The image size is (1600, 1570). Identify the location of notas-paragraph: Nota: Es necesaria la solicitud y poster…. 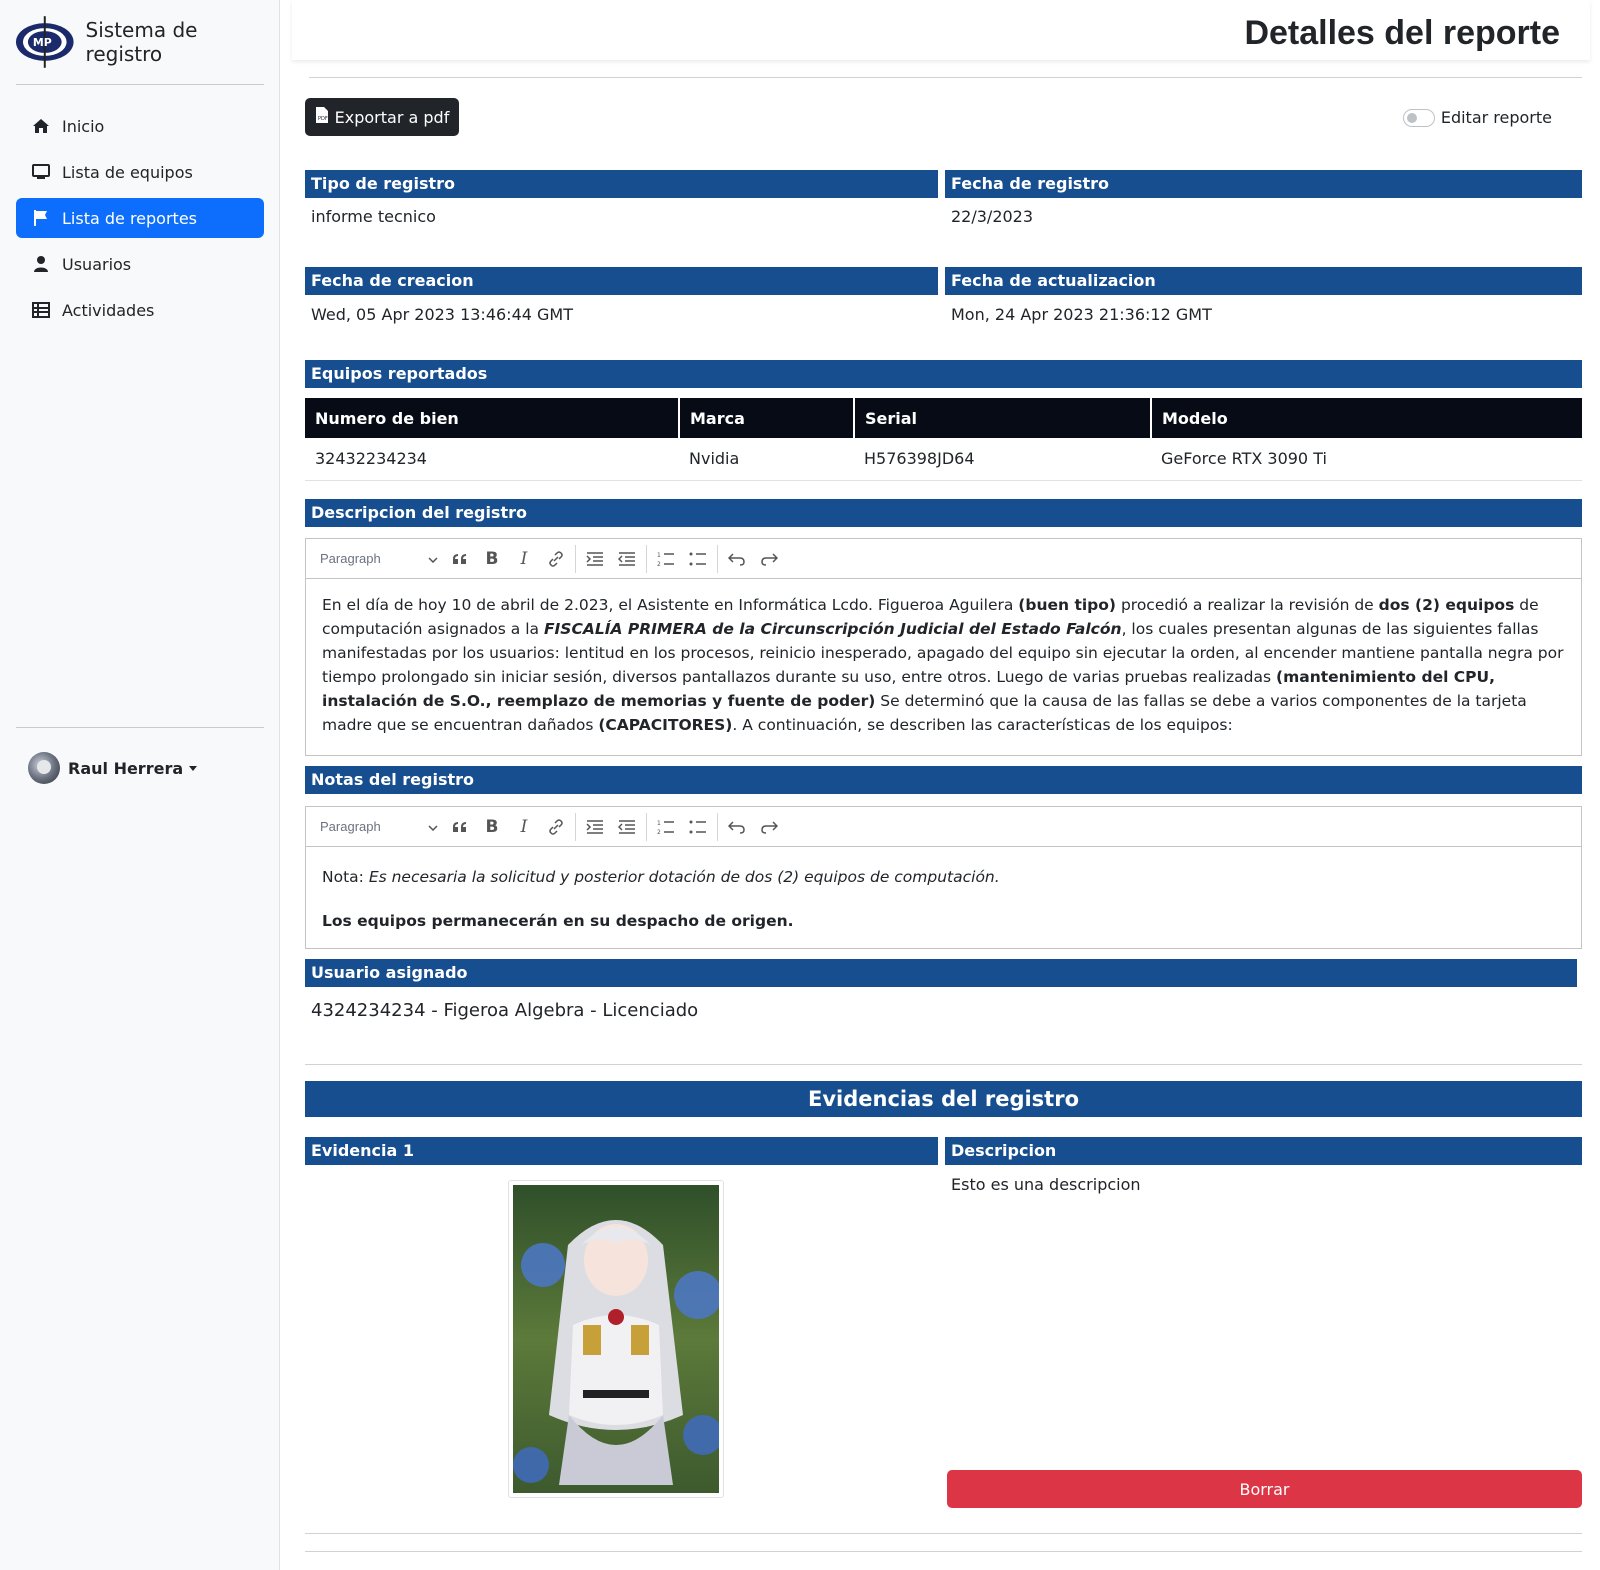
(943, 877).